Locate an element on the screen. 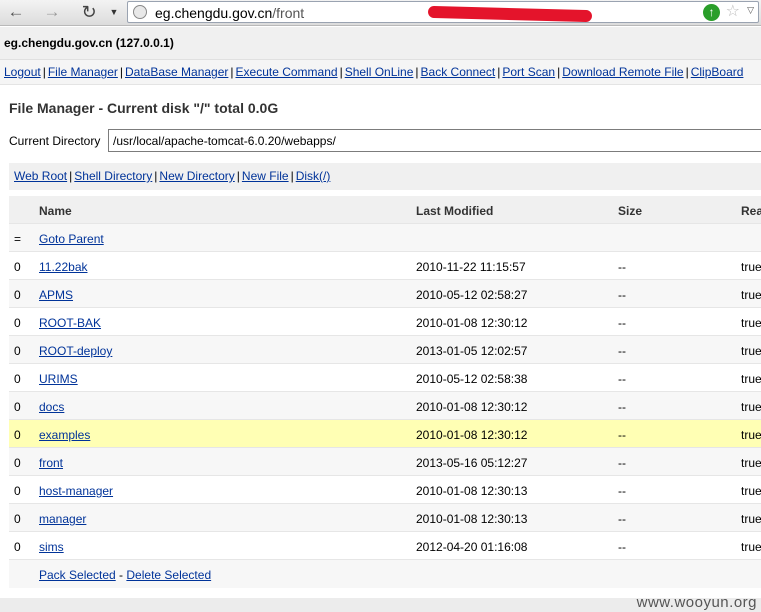 This screenshot has height=612, width=761. file-last-modified: 2012-04-20 01:16:08 is located at coordinates (472, 547).